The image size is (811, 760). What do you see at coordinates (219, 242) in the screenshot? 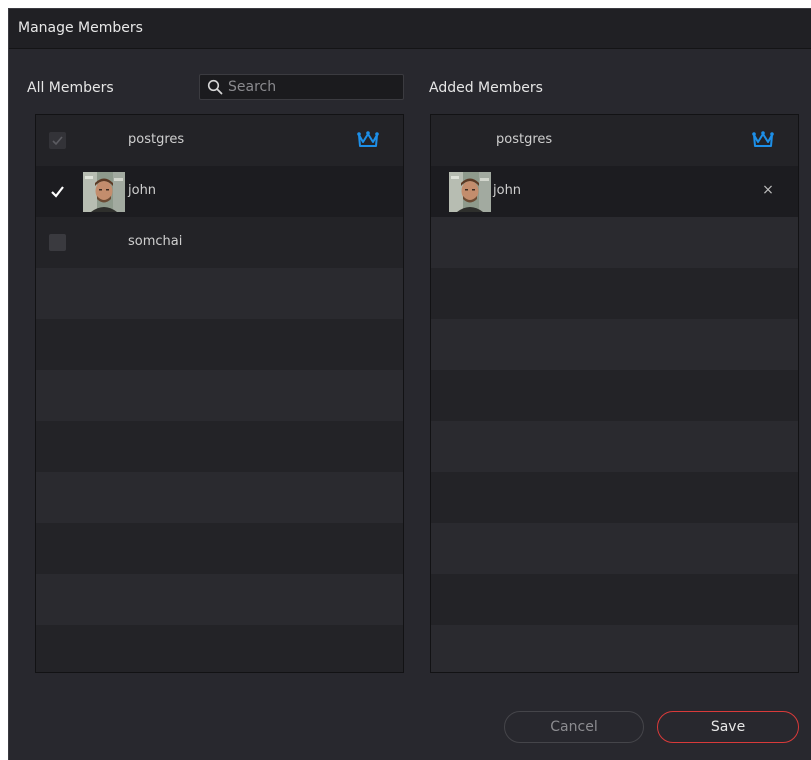
I see `member-row-somchai: somchai` at bounding box center [219, 242].